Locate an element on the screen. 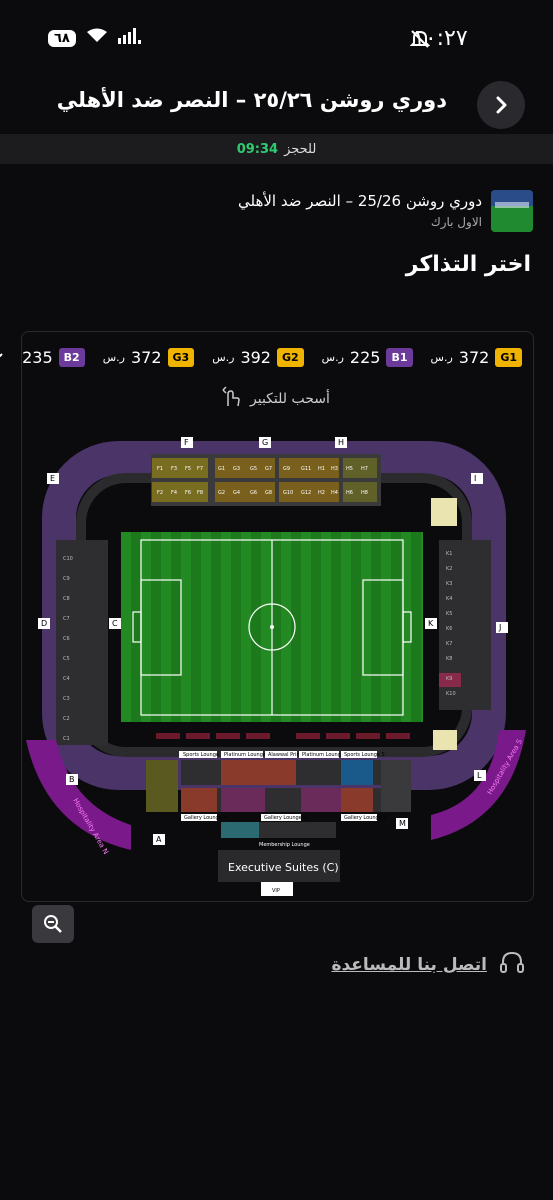  block-h5: H5 is located at coordinates (349, 469).